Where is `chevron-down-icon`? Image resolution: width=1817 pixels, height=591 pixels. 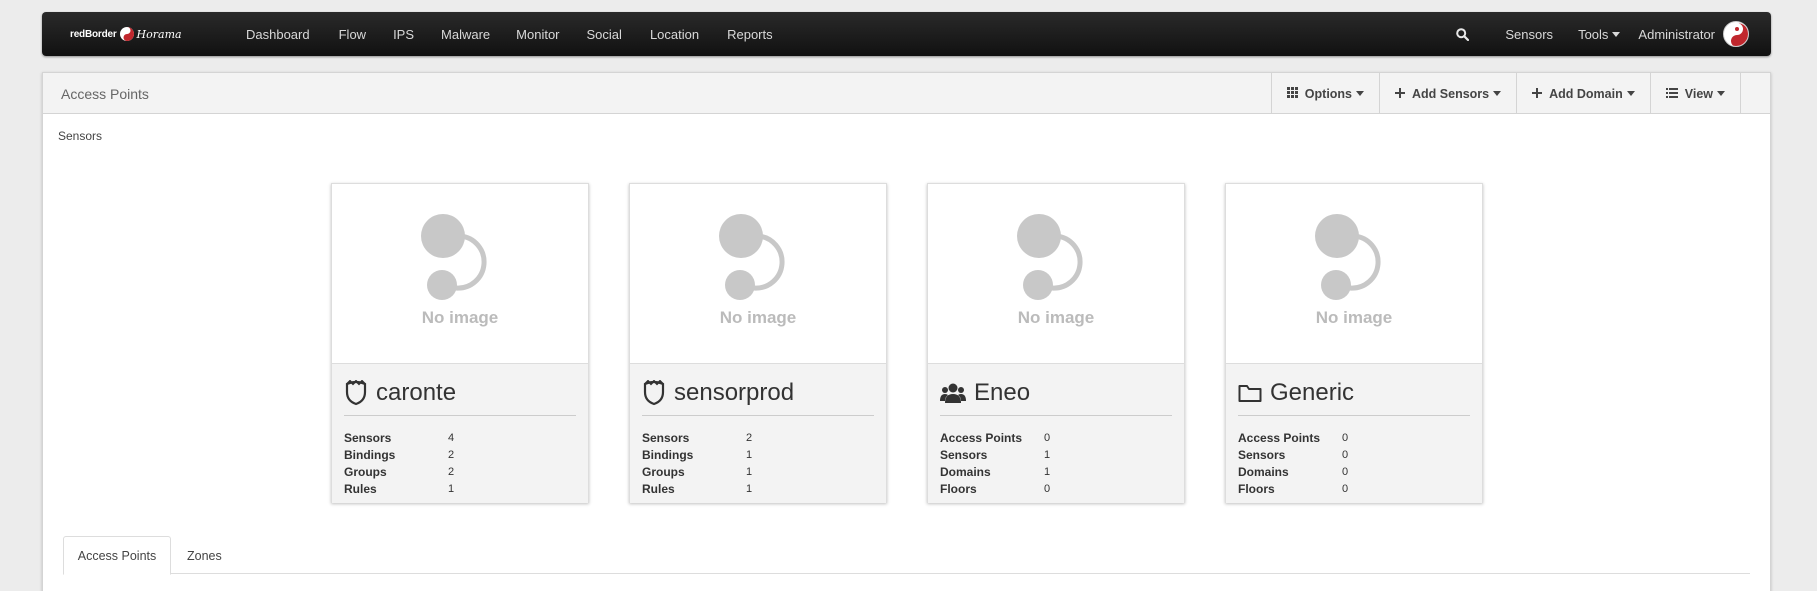
chevron-down-icon is located at coordinates (1616, 34).